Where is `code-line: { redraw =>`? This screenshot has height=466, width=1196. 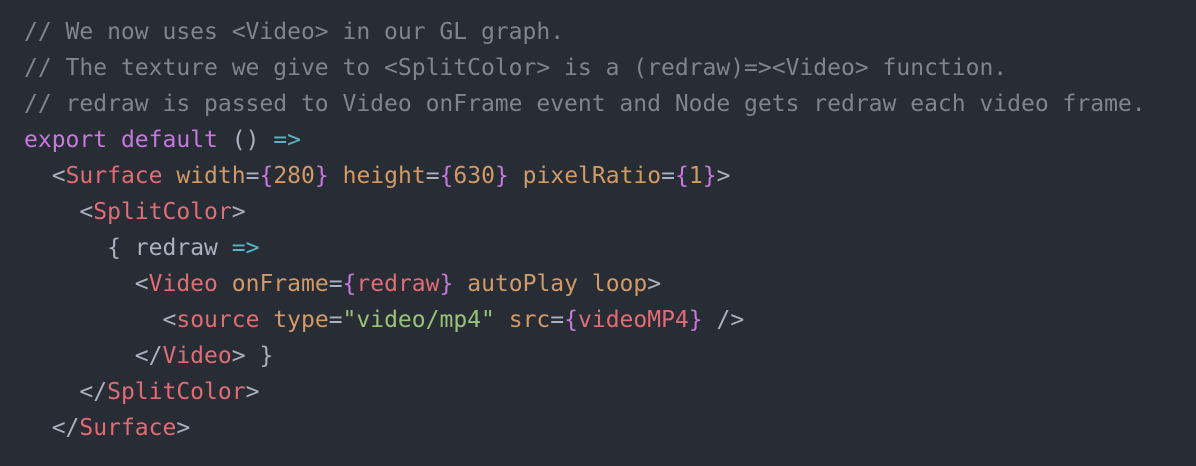
code-line: { redraw => is located at coordinates (610, 248).